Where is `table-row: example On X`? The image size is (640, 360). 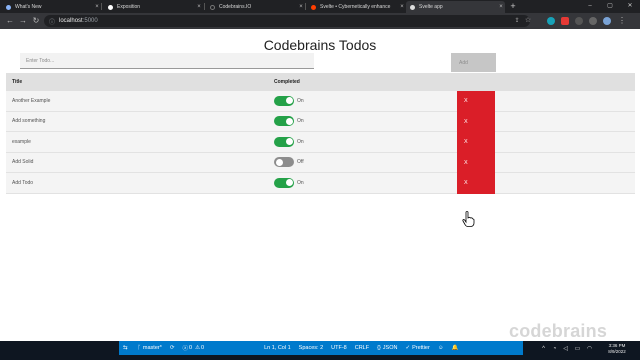 table-row: example On X is located at coordinates (320, 142).